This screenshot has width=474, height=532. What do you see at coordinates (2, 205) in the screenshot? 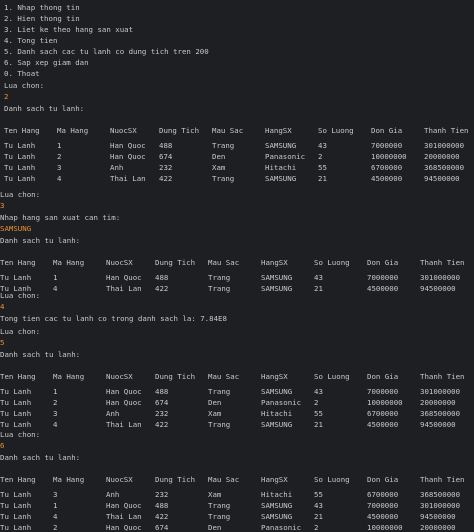
I see `user-input: 3` at bounding box center [2, 205].